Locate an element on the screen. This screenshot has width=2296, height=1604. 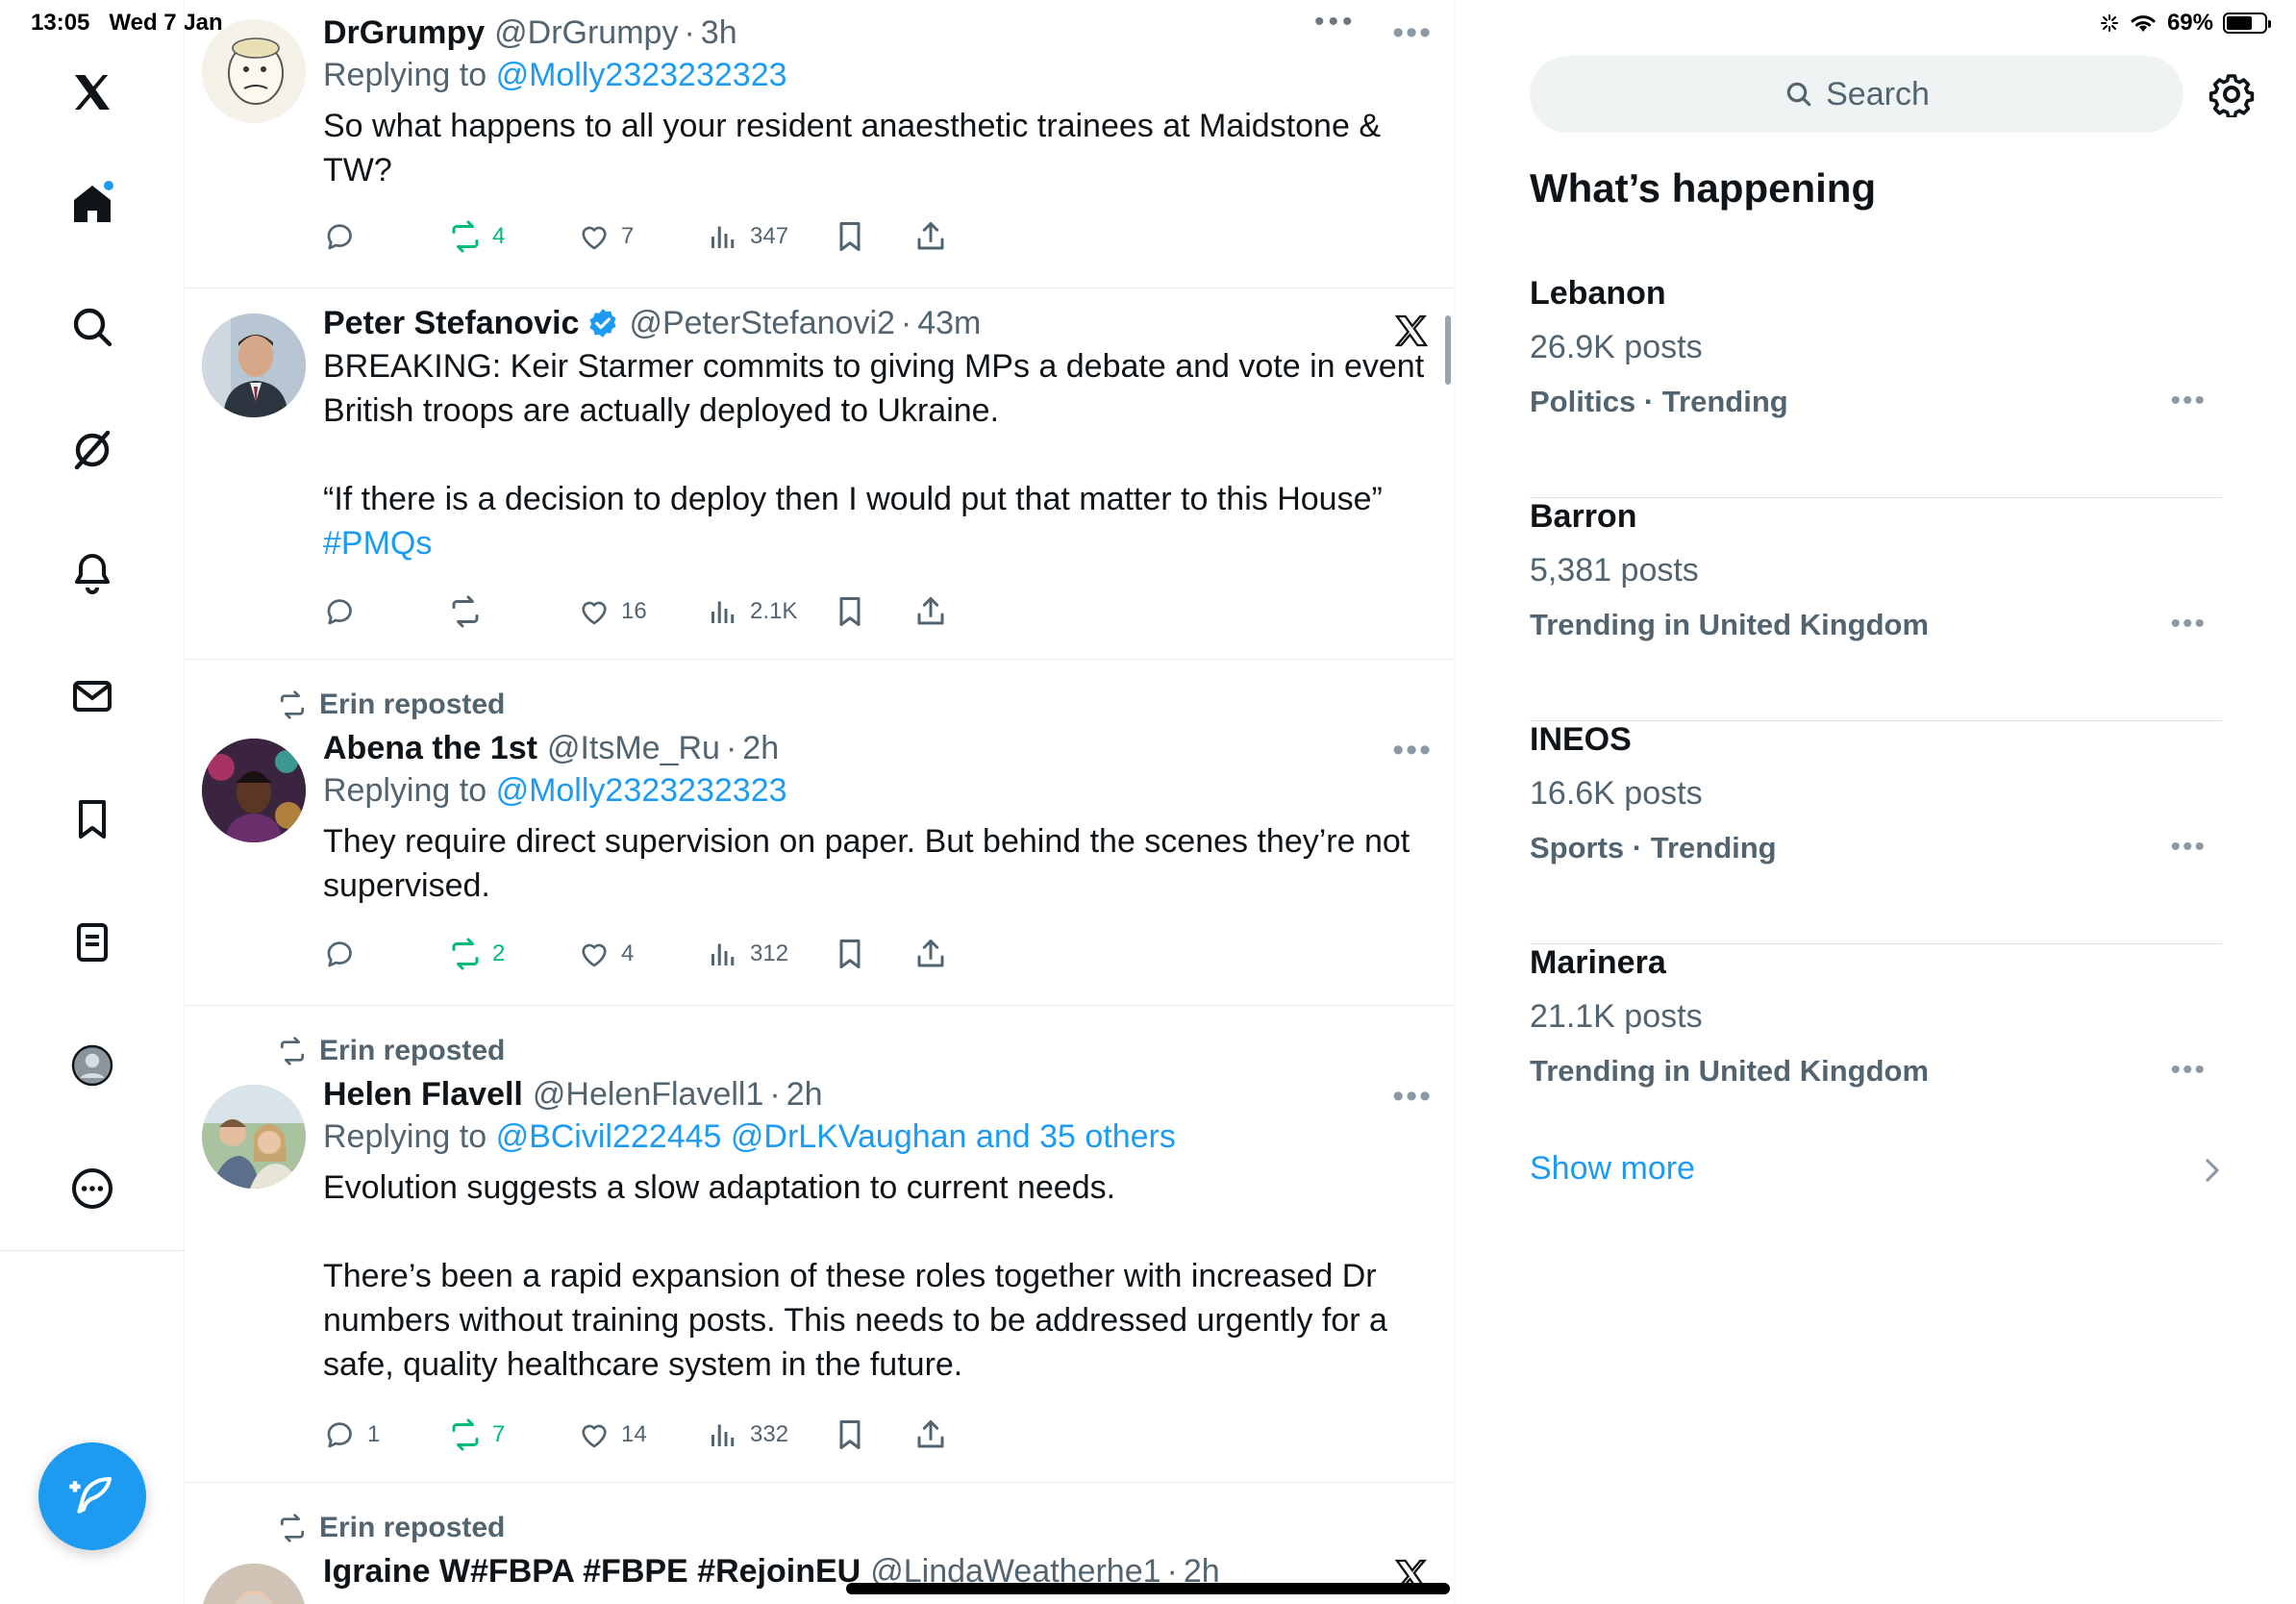
hashtag-link: #PMQs is located at coordinates (377, 543).